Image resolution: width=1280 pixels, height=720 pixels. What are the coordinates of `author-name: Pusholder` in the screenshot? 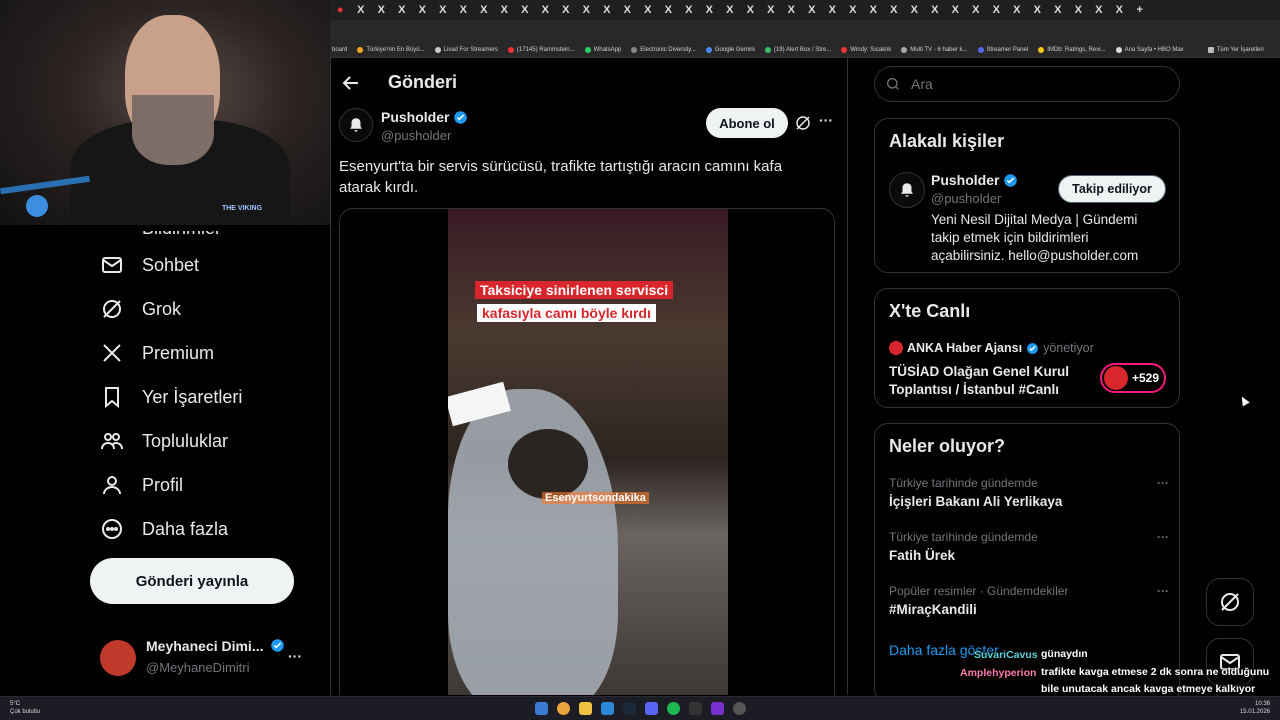 It's located at (424, 117).